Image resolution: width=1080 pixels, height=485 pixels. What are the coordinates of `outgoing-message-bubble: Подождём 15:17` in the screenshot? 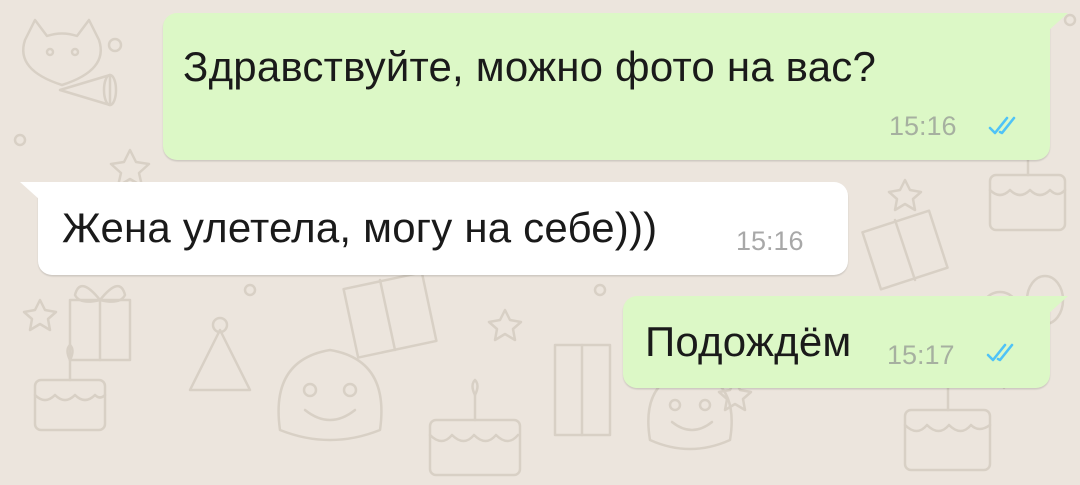 It's located at (836, 342).